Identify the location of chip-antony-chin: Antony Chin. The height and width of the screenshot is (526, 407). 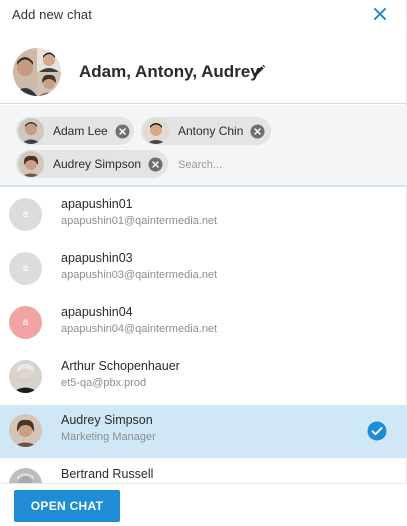
(206, 131).